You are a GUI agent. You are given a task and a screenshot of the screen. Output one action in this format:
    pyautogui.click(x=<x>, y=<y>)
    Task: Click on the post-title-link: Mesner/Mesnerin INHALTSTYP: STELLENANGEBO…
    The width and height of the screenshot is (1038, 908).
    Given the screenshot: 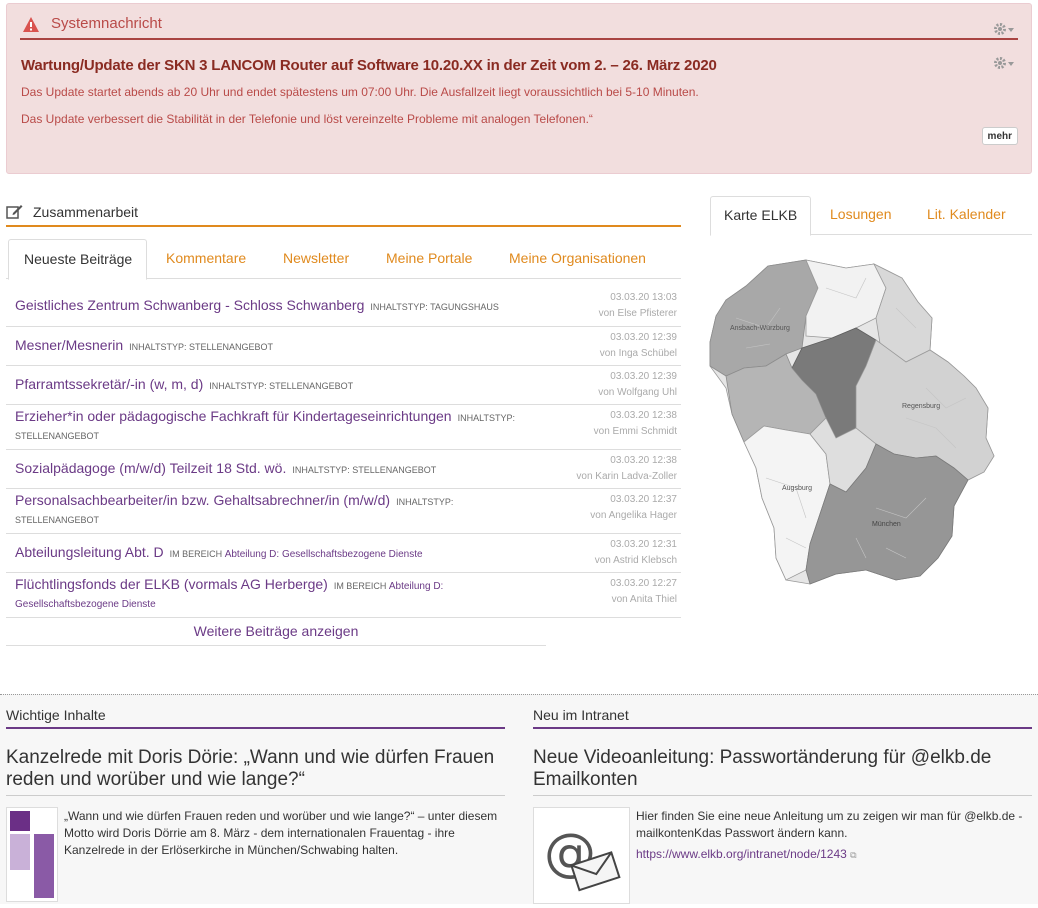 What is the action you would take?
    pyautogui.click(x=144, y=345)
    